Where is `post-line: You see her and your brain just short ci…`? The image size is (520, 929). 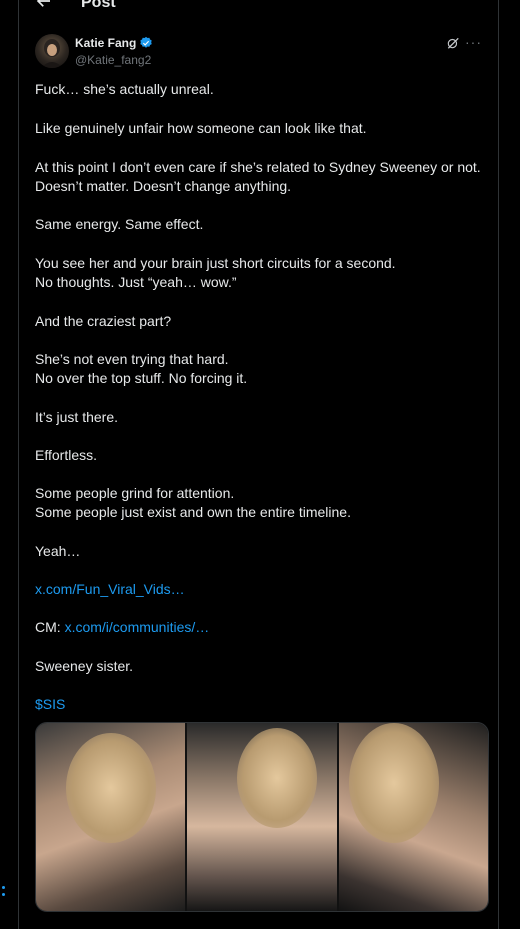
post-line: You see her and your brain just short ci… is located at coordinates (215, 272).